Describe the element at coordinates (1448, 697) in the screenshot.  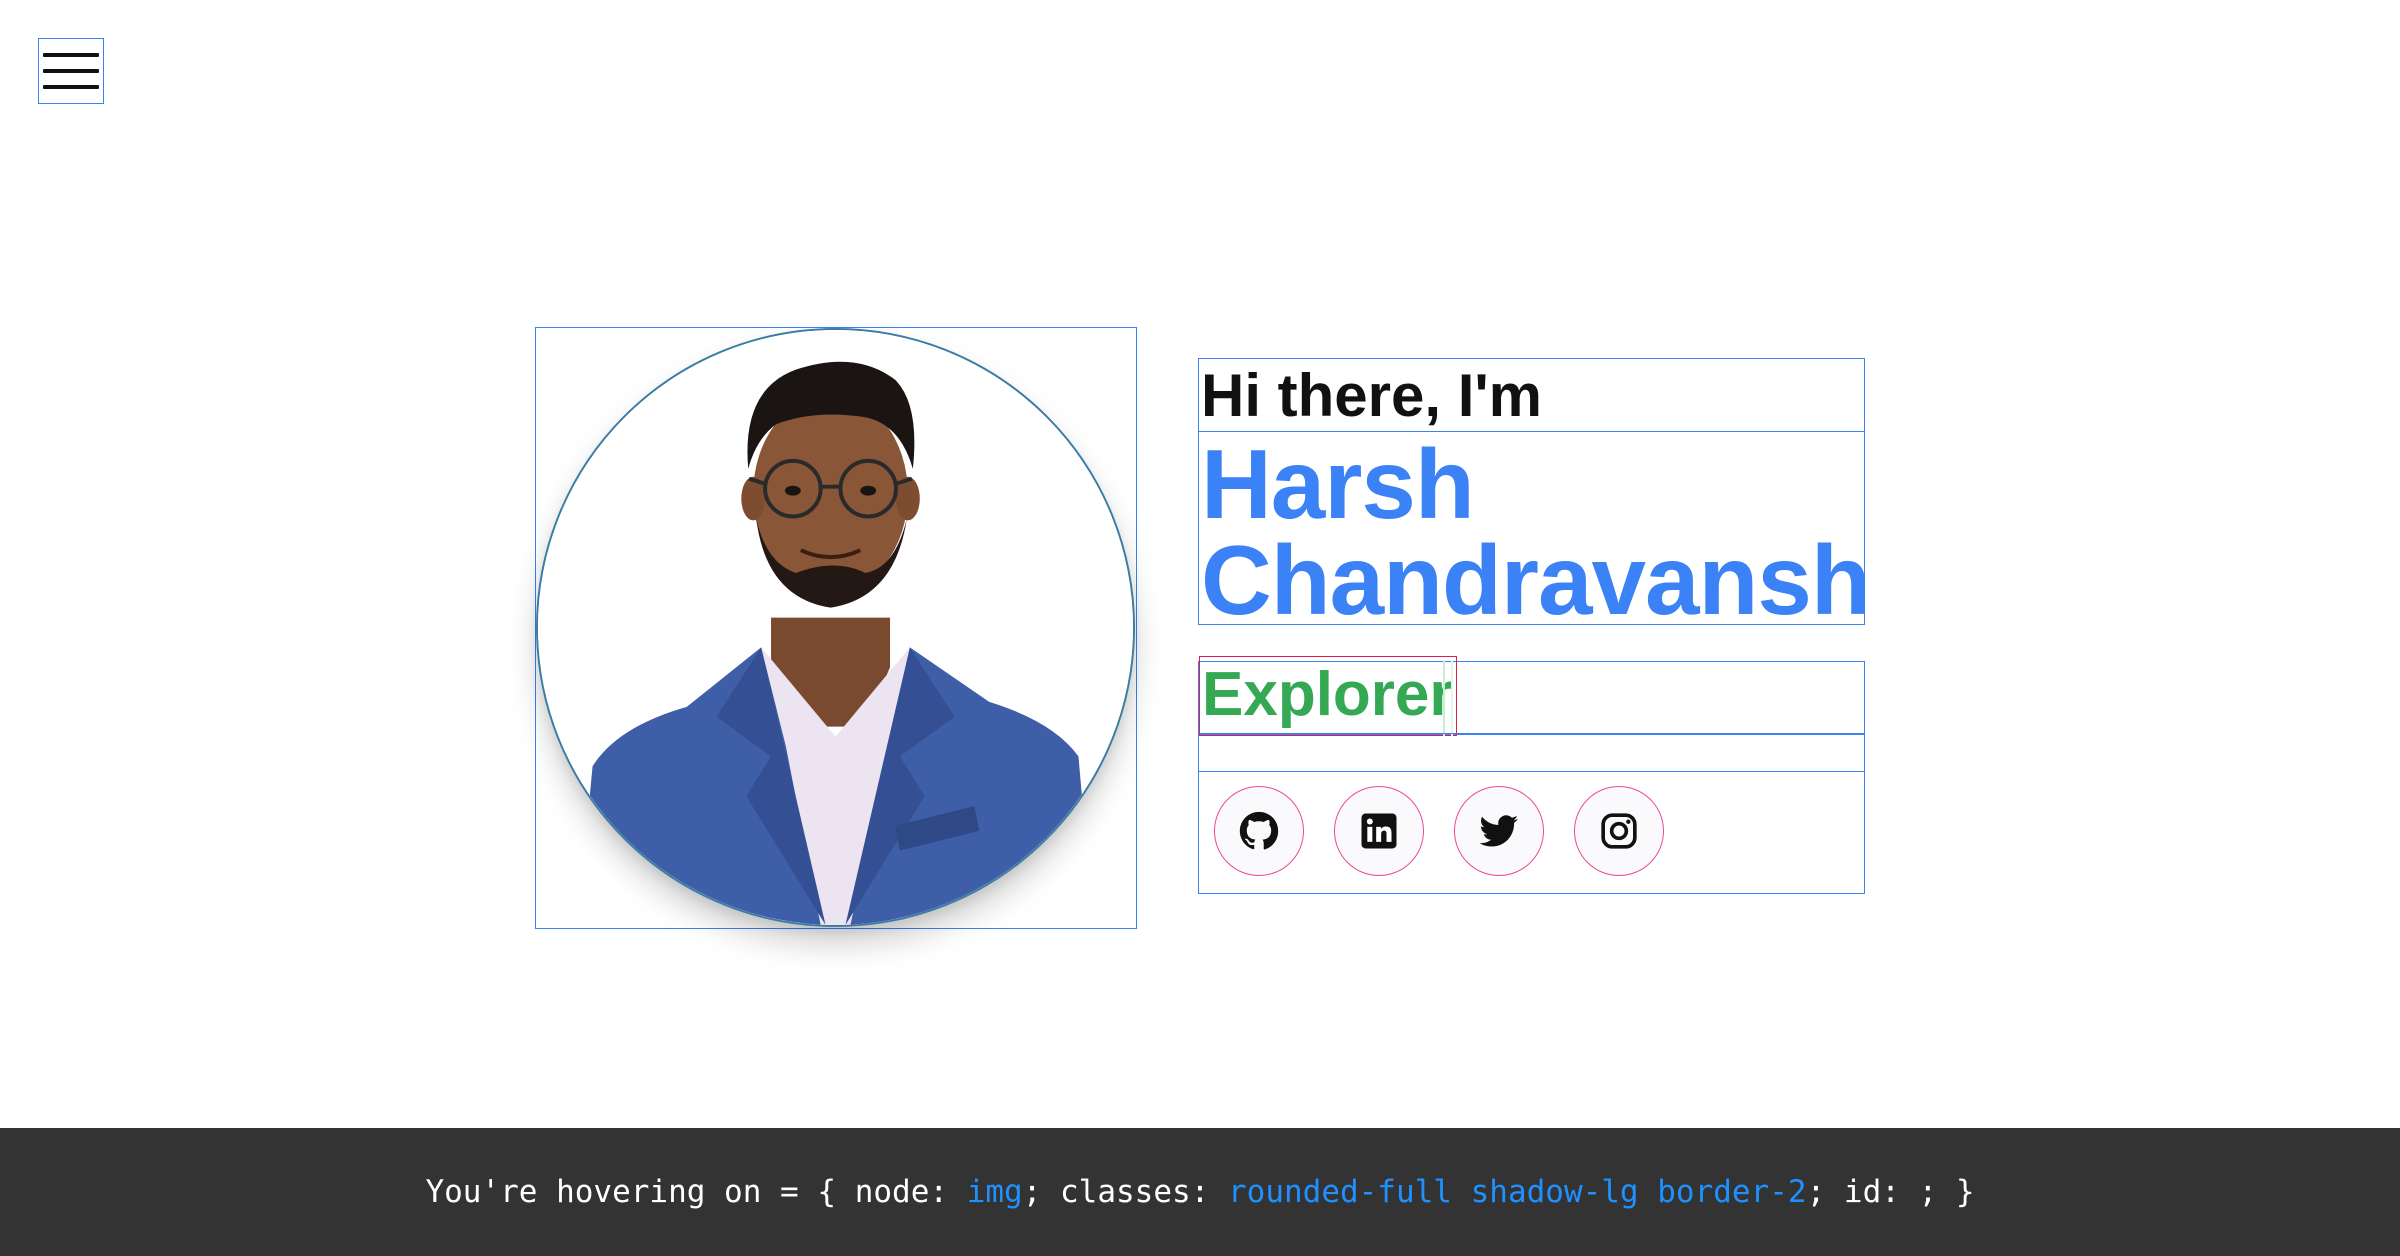
I see `typewriter-cursor` at that location.